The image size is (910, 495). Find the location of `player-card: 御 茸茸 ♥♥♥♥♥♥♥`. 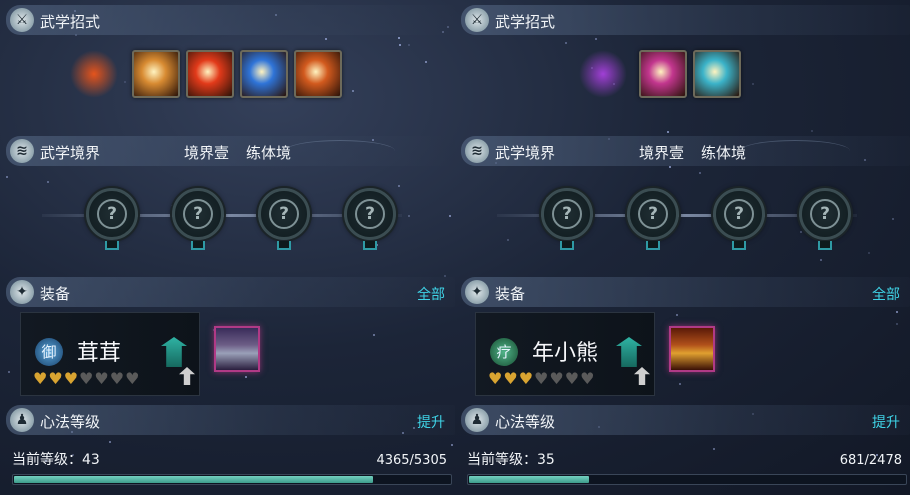

player-card: 御 茸茸 ♥♥♥♥♥♥♥ is located at coordinates (110, 354).